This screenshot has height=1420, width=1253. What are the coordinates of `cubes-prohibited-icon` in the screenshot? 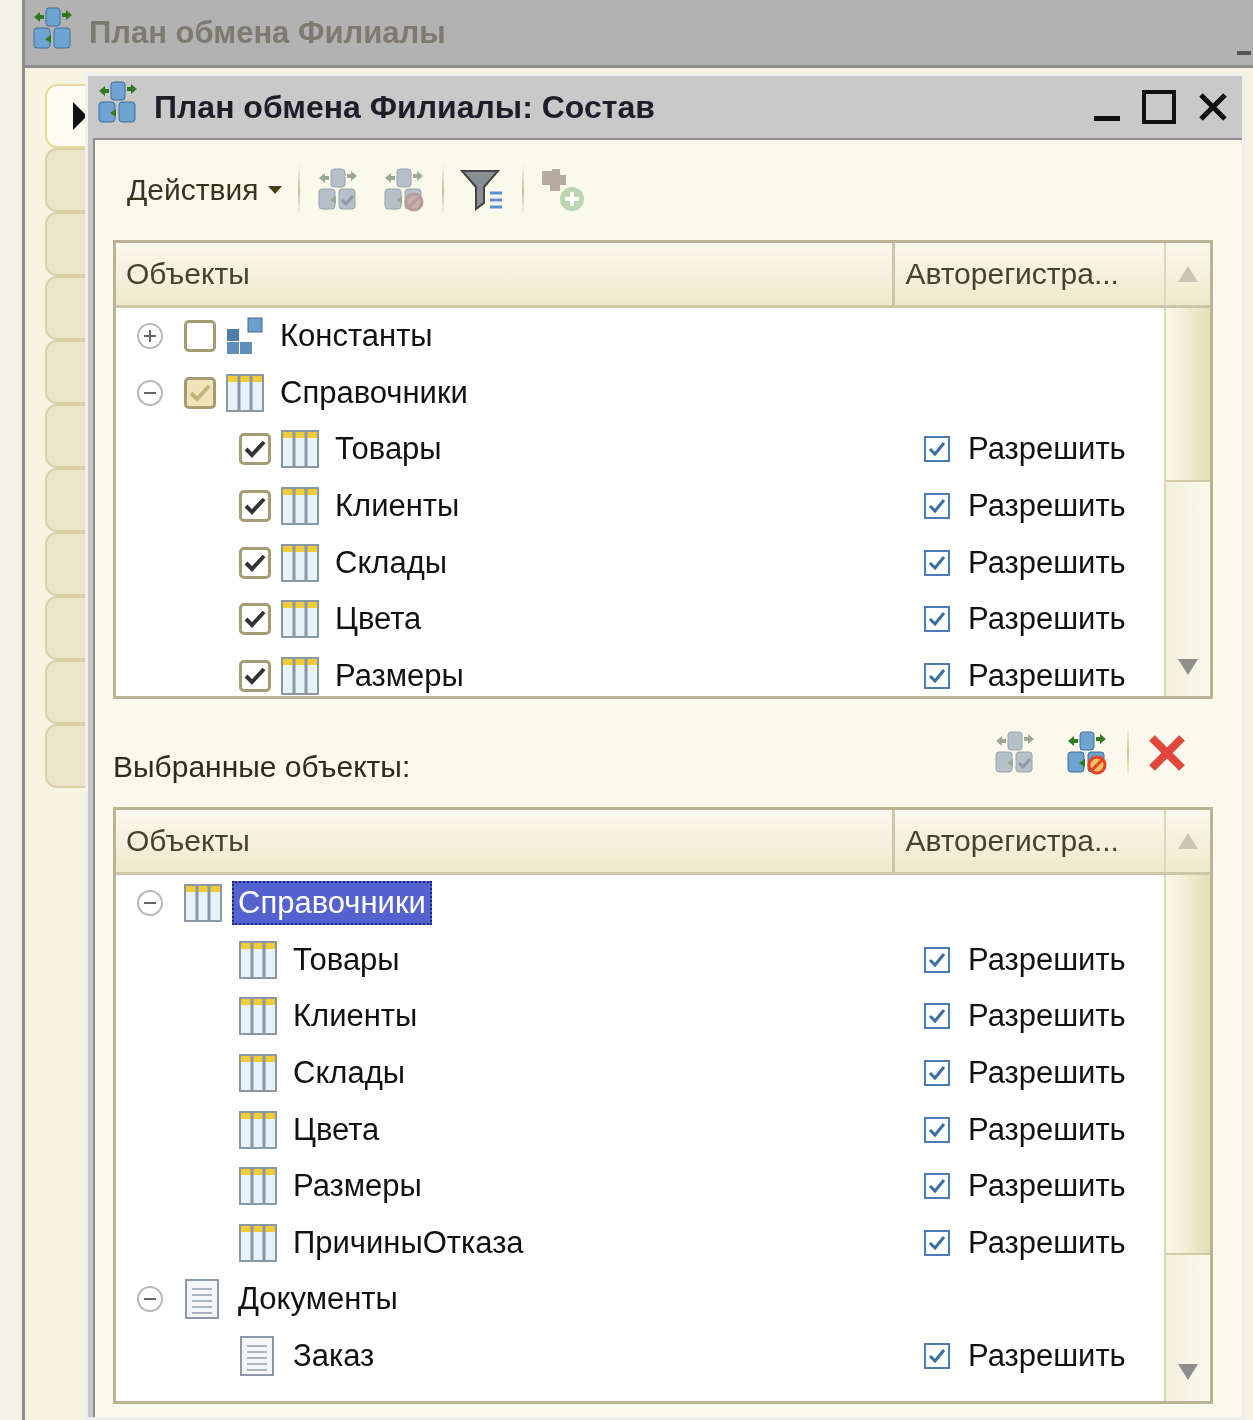 It's located at (1087, 753).